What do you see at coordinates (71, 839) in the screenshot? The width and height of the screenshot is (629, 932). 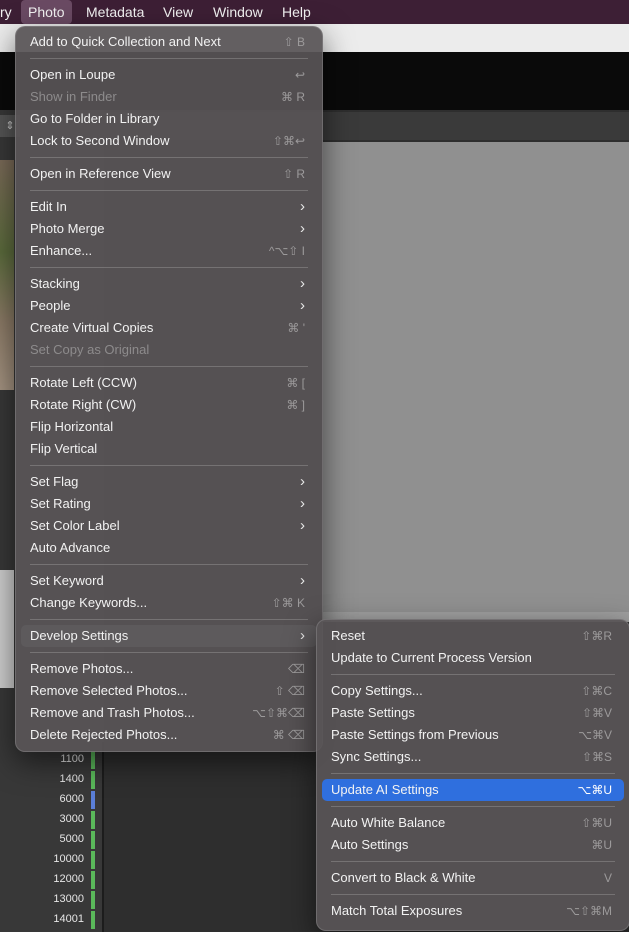 I see `list-item-value: 5000` at bounding box center [71, 839].